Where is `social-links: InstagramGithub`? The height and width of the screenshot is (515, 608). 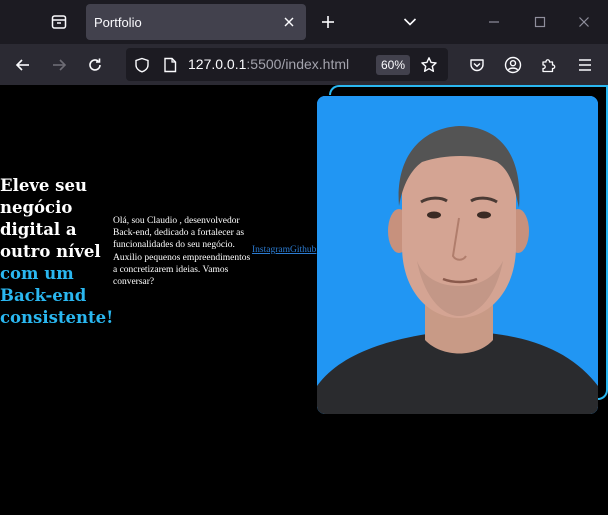 social-links: InstagramGithub is located at coordinates (284, 250).